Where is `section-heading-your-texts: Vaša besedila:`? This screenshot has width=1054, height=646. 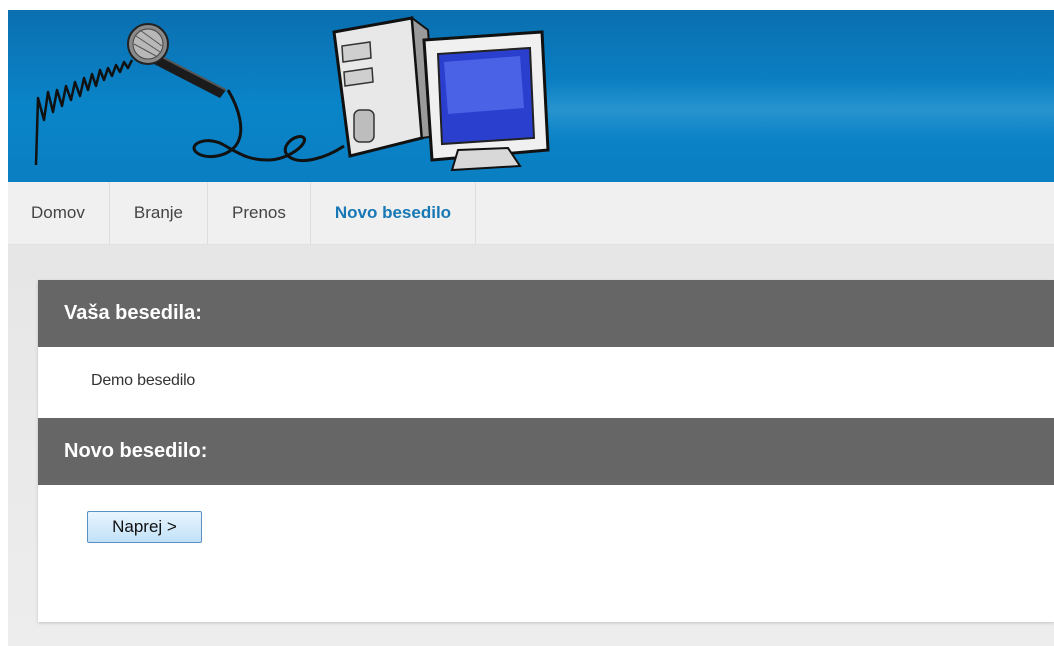
section-heading-your-texts: Vaša besedila: is located at coordinates (546, 313).